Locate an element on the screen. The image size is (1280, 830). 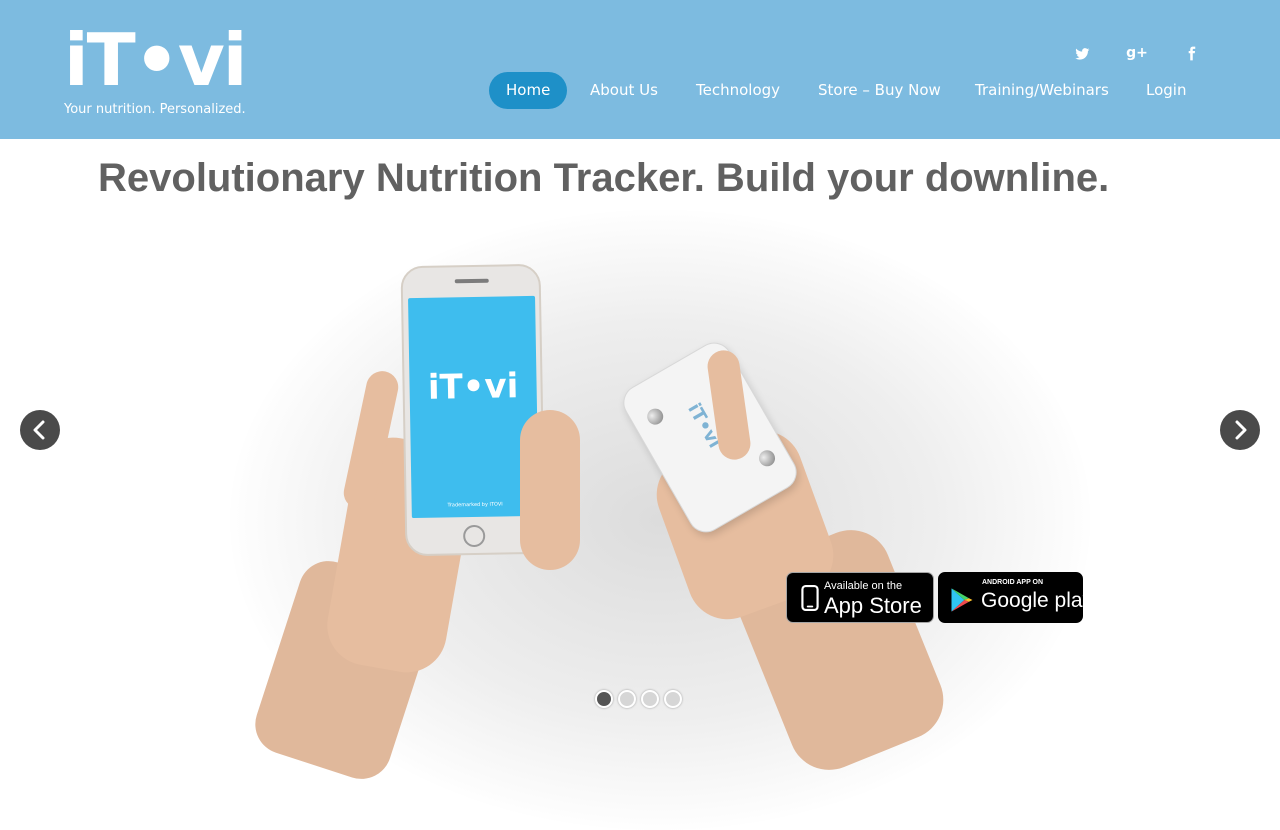
phone-speaker is located at coordinates (471, 281).